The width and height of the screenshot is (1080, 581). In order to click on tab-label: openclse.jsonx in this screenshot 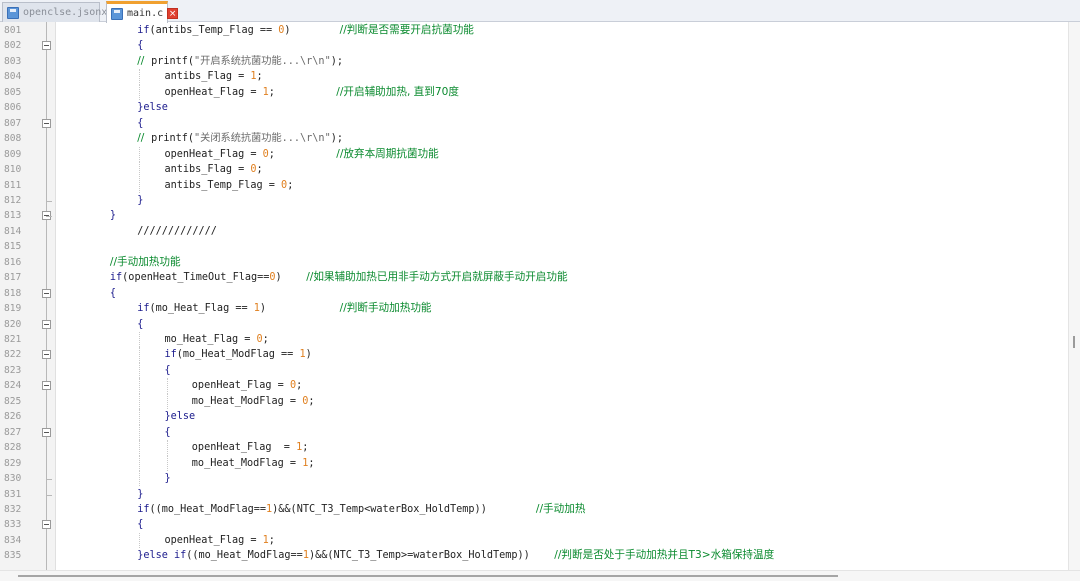, I will do `click(65, 12)`.